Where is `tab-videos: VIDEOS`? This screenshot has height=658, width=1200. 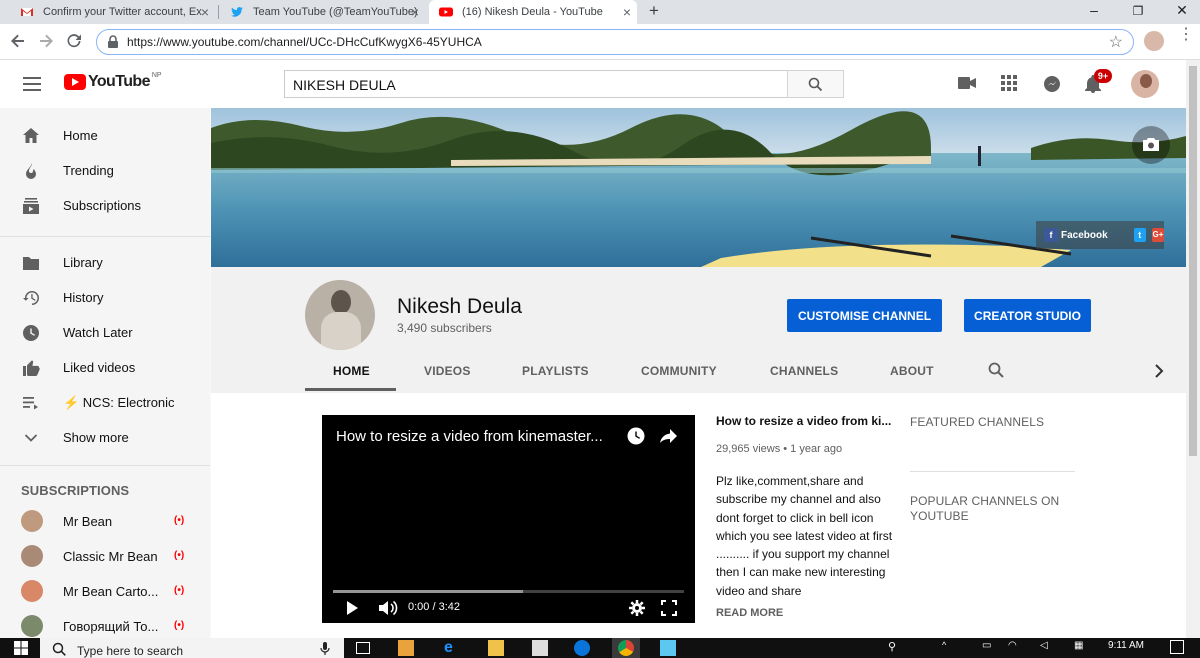
tab-videos: VIDEOS is located at coordinates (447, 371).